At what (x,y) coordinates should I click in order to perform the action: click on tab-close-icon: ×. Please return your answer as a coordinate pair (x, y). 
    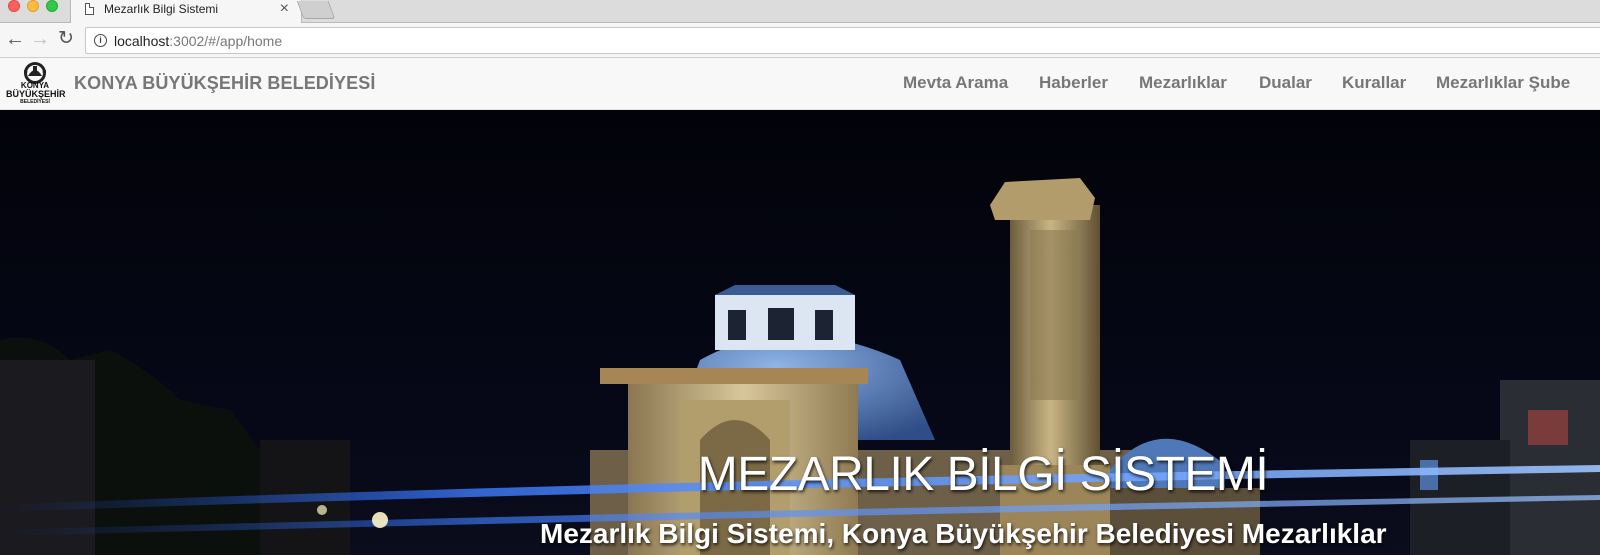
    Looking at the image, I should click on (284, 9).